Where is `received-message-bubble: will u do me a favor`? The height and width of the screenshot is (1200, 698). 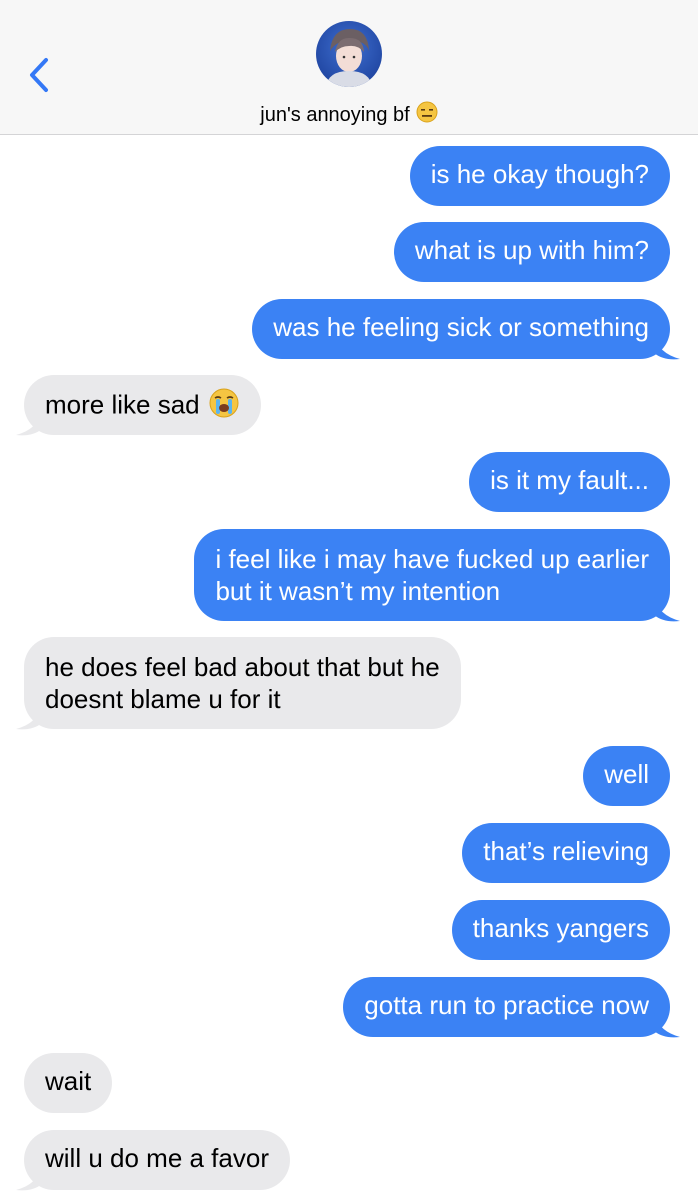 received-message-bubble: will u do me a favor is located at coordinates (157, 1160).